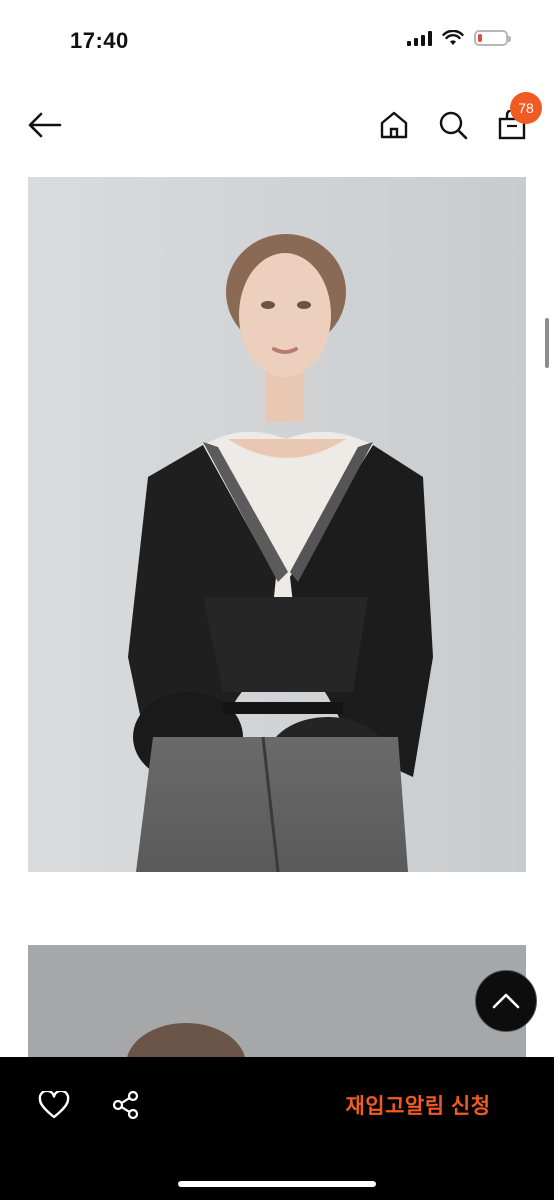 The height and width of the screenshot is (1200, 554). I want to click on bottom-action-bar: 재입고알림 신청, so click(277, 1128).